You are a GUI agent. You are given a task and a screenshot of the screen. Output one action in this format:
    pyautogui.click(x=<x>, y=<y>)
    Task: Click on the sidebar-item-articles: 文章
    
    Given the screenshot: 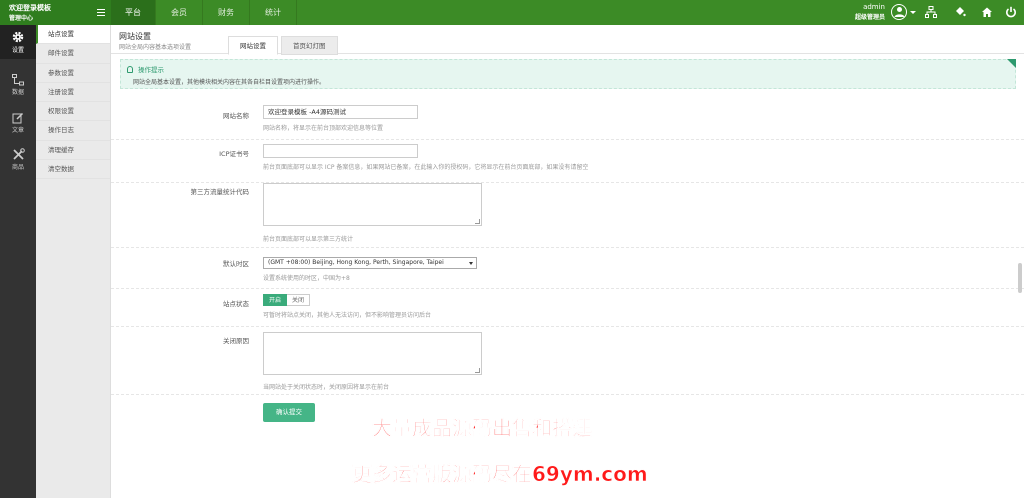 What is the action you would take?
    pyautogui.click(x=18, y=124)
    